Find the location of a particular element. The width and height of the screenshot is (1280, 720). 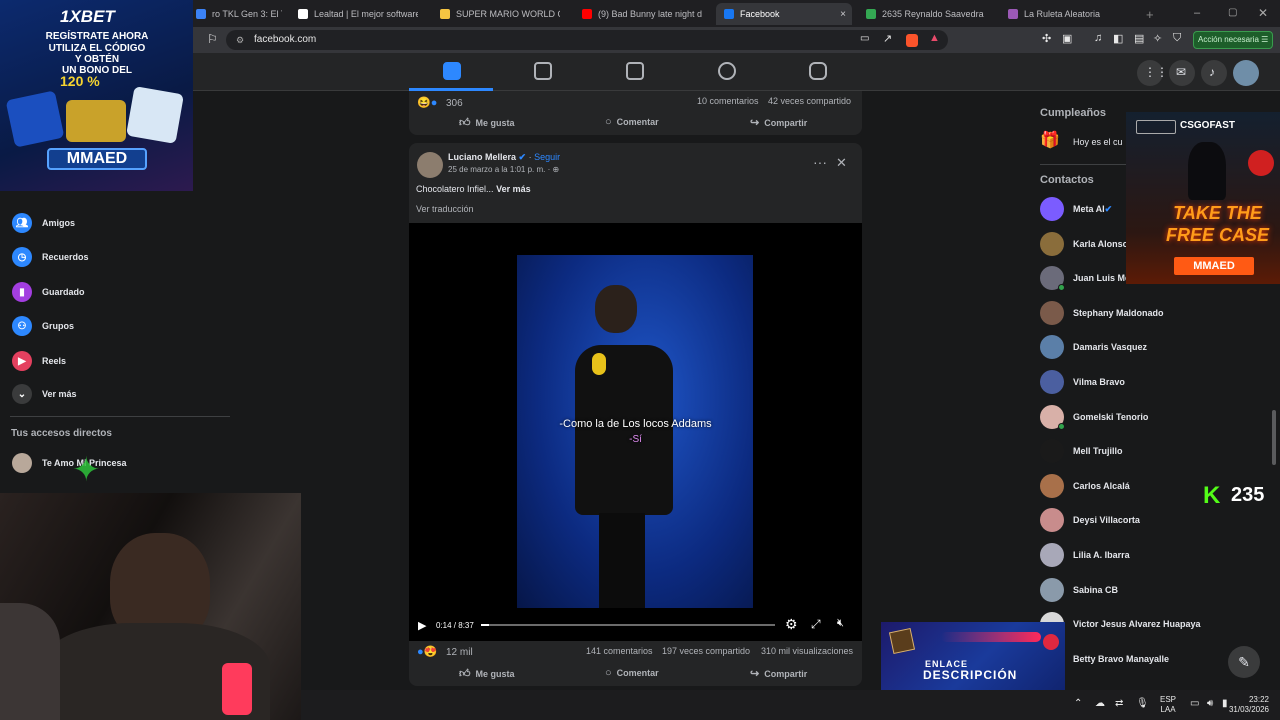

contact-name: Carlos Alcalá is located at coordinates (1101, 485).